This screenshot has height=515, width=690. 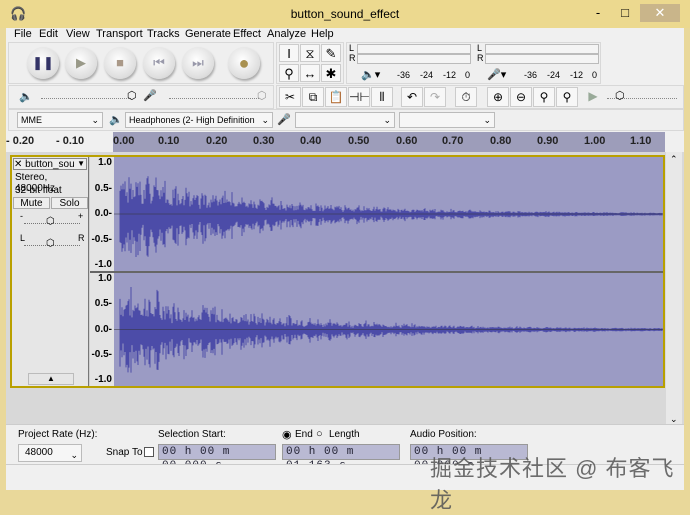 What do you see at coordinates (81, 238) in the screenshot?
I see `pan-r-label: R` at bounding box center [81, 238].